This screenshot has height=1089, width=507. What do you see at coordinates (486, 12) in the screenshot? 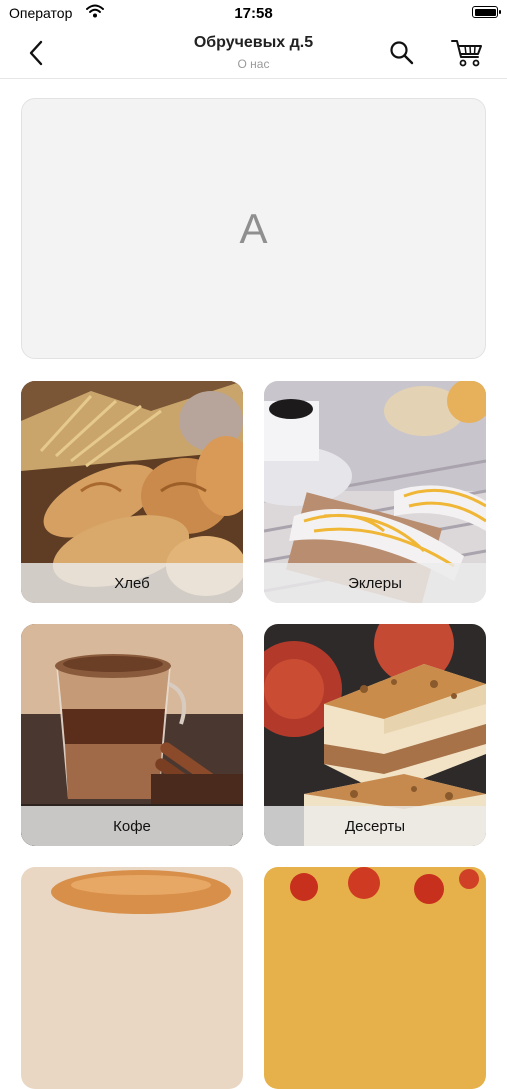
I see `battery-icon` at bounding box center [486, 12].